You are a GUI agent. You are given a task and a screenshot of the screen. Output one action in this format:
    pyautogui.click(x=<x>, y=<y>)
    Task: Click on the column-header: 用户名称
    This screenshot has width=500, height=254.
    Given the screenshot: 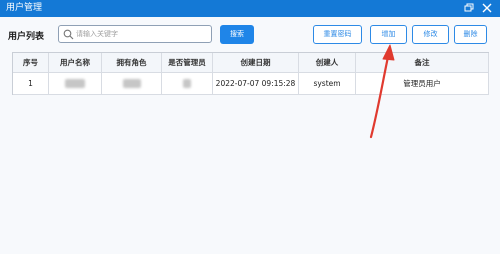 What is the action you would take?
    pyautogui.click(x=75, y=63)
    